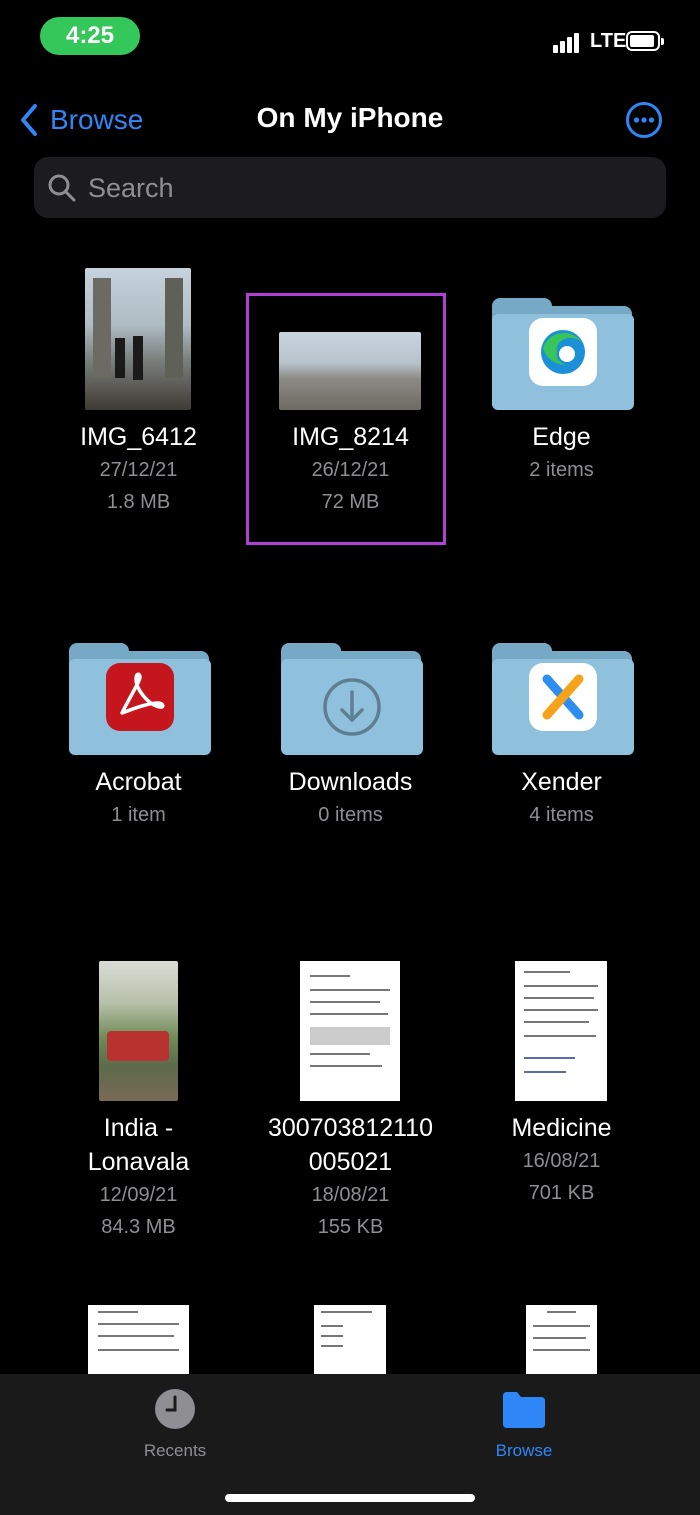  I want to click on file-item-india-lonavala: India - Lonavala 12/09/21 84.3 MB, so click(138, 1098).